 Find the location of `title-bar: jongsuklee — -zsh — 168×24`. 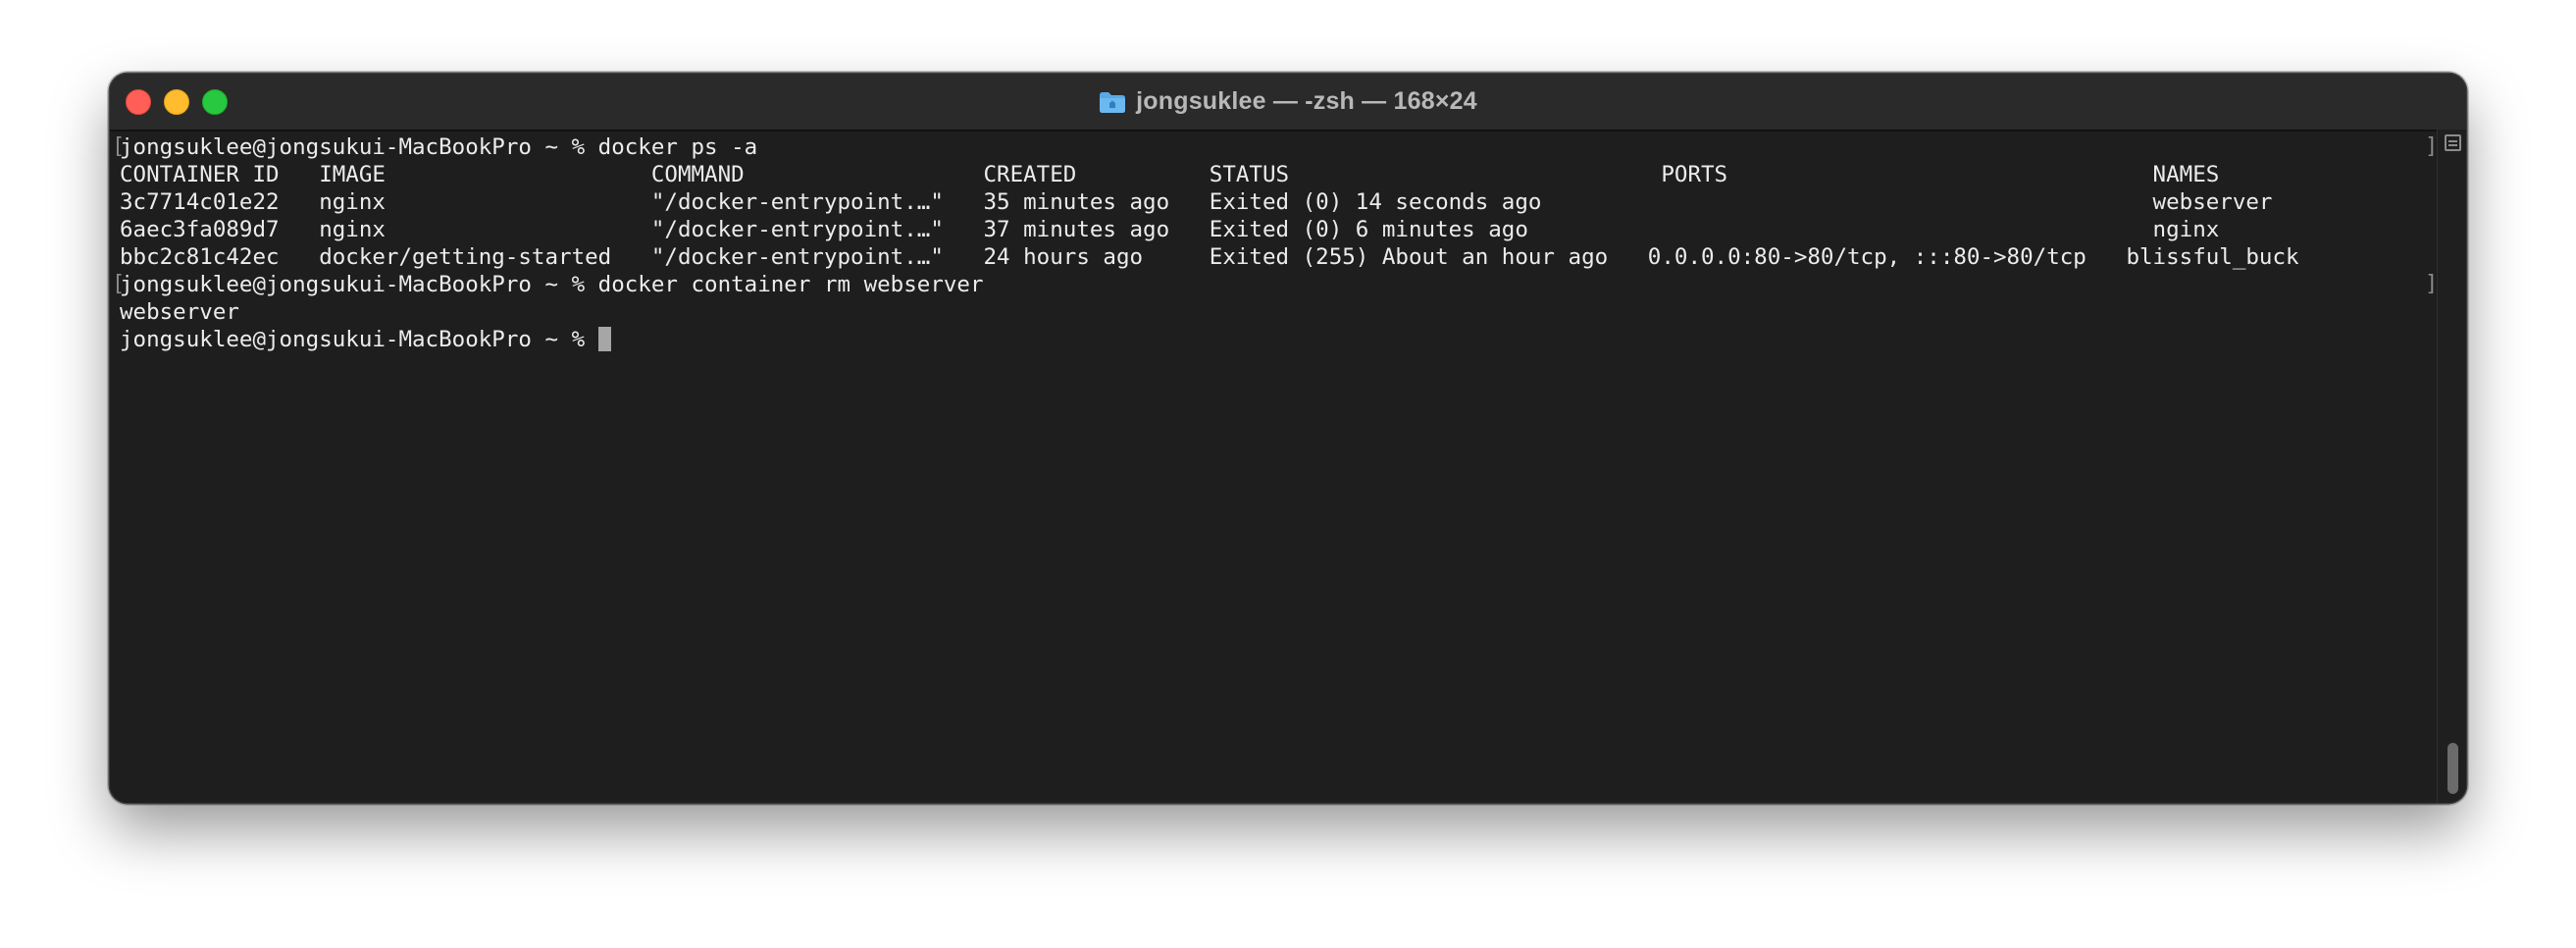

title-bar: jongsuklee — -zsh — 168×24 is located at coordinates (1288, 103).